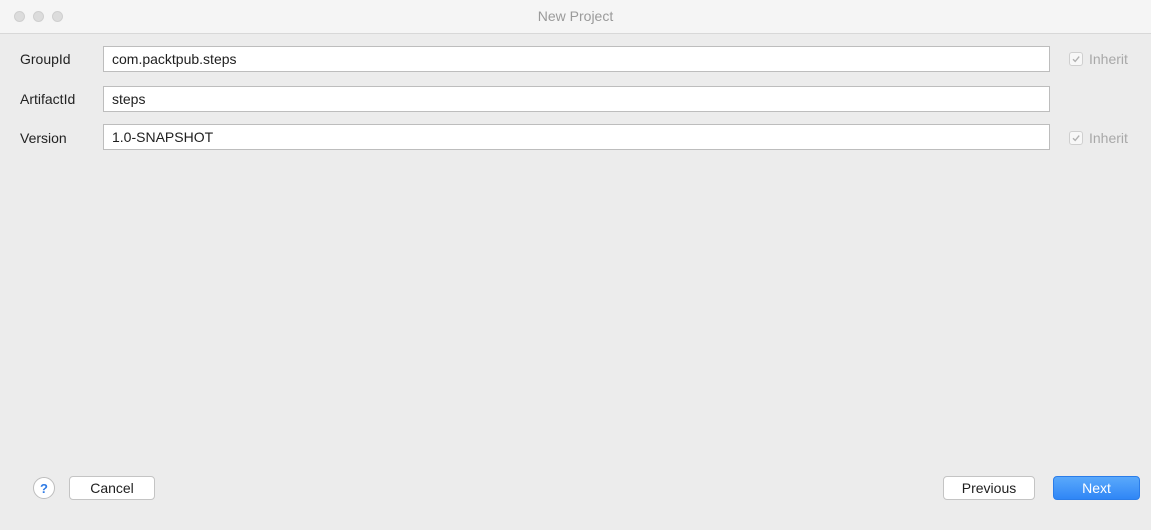 The width and height of the screenshot is (1151, 530). I want to click on artifactid-field, so click(576, 99).